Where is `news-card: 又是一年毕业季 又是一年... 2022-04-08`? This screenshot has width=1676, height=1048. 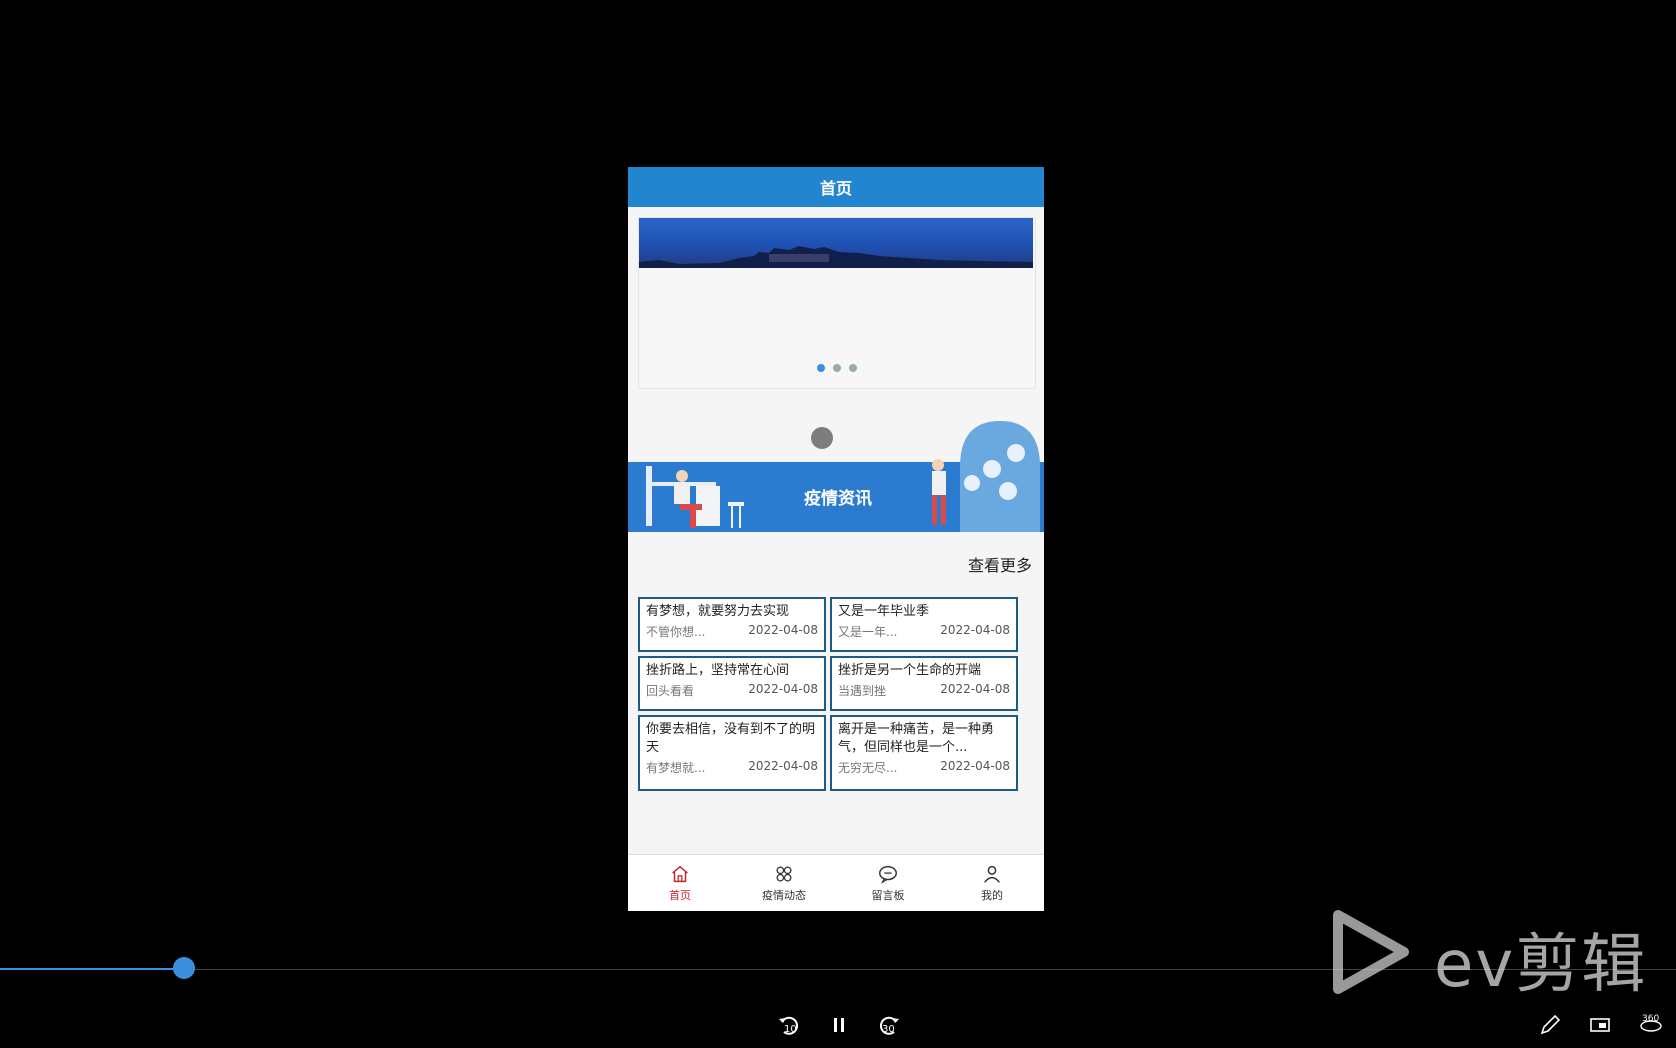
news-card: 又是一年毕业季 又是一年... 2022-04-08 is located at coordinates (924, 624).